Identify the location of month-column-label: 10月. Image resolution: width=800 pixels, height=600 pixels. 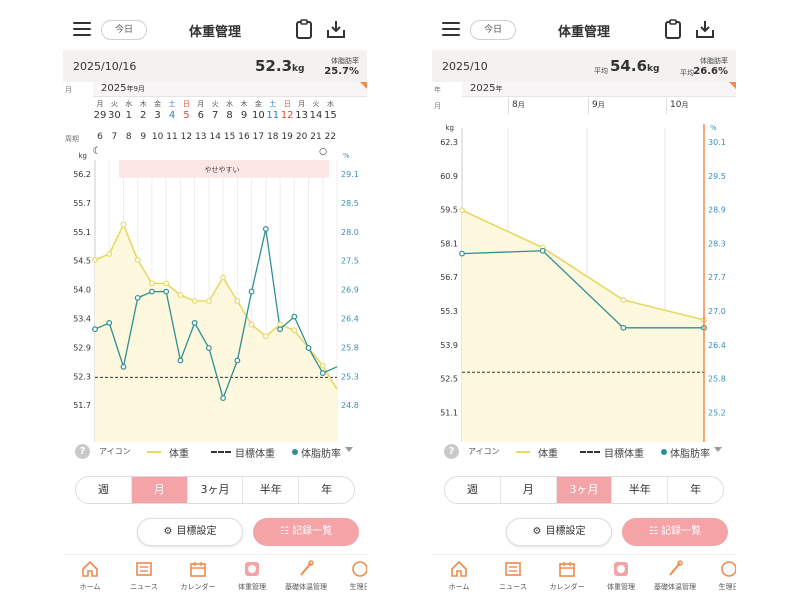
(679, 105).